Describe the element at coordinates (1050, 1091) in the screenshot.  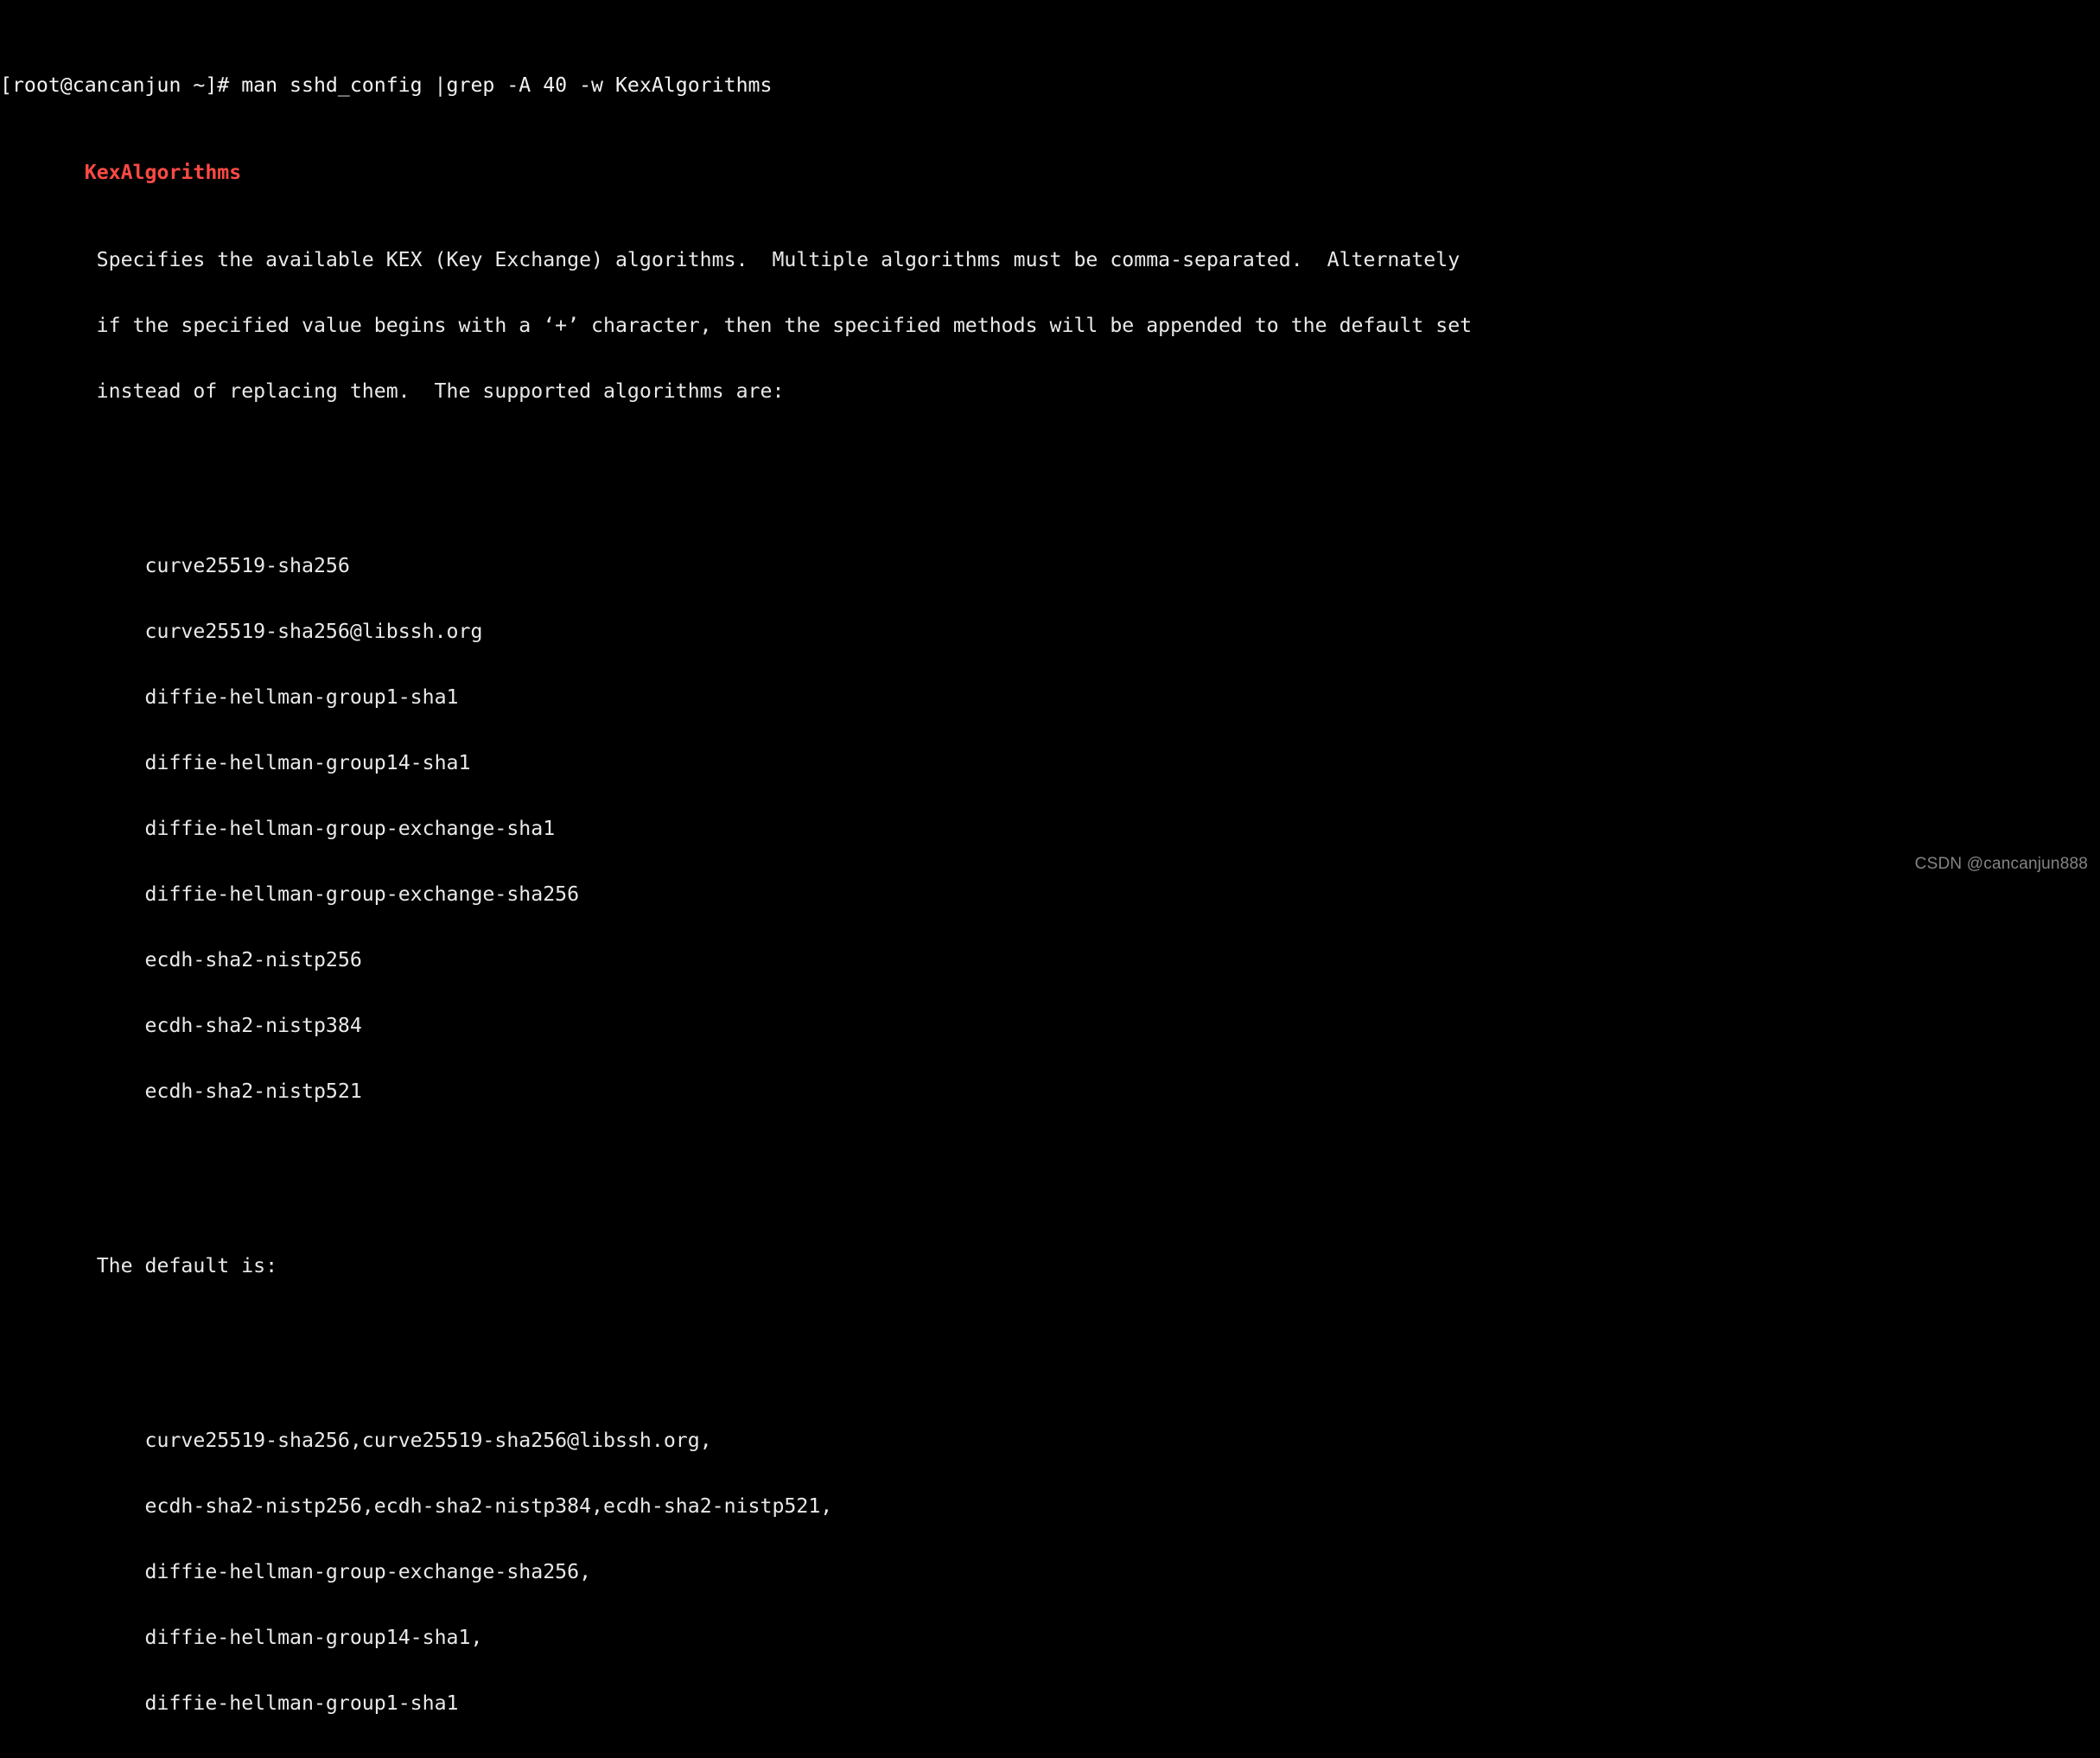
I see `algorithm-list-item: ecdh-sha2-nistp521` at that location.